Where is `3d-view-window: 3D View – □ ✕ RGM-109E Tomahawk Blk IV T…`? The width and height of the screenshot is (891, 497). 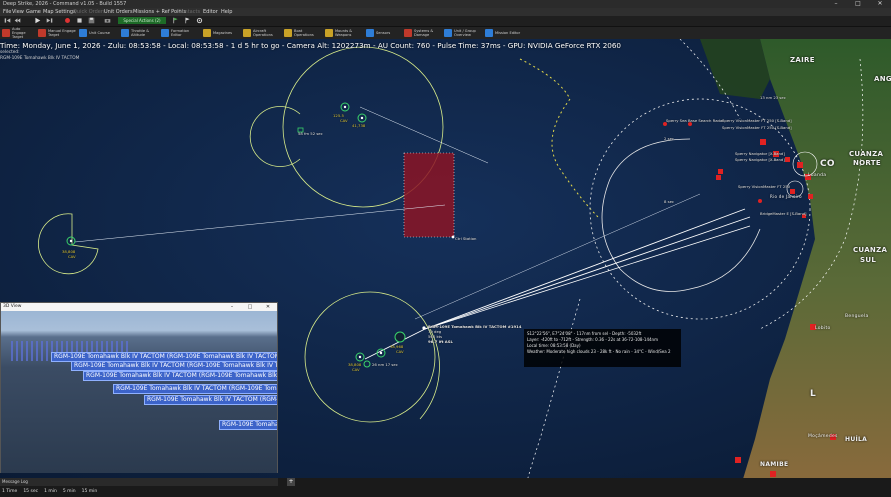 3d-view-window: 3D View – □ ✕ RGM-109E Tomahawk Blk IV T… is located at coordinates (139, 387).